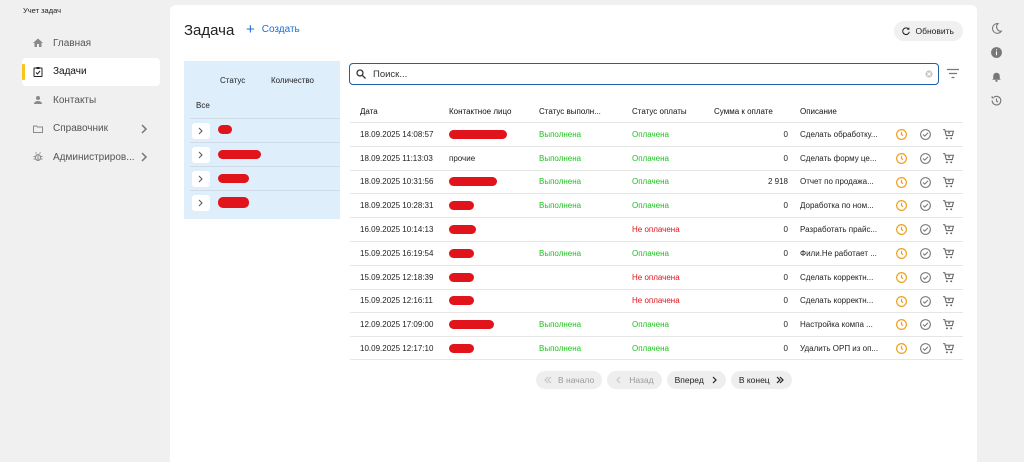 The width and height of the screenshot is (1024, 462). I want to click on clear-icon, so click(929, 74).